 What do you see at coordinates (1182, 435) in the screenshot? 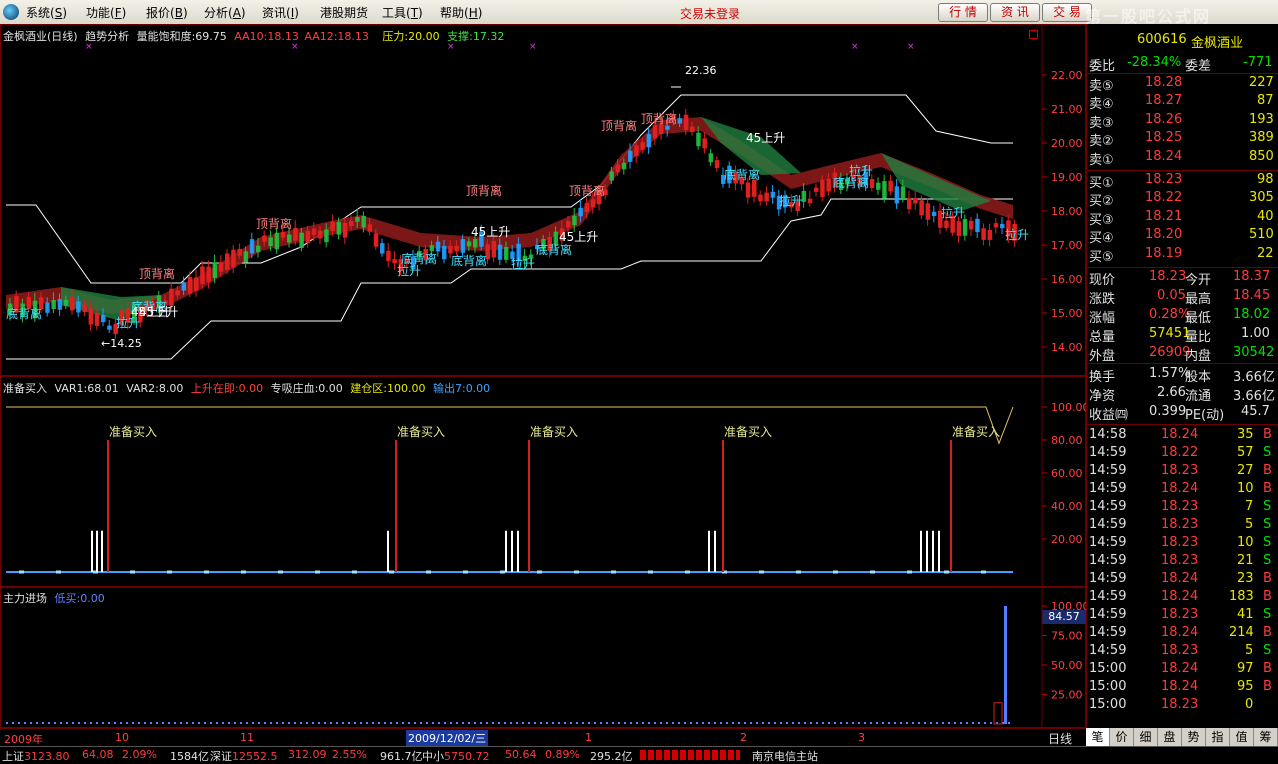
I see `tick-row: 14:58 18.24 35 B` at bounding box center [1182, 435].